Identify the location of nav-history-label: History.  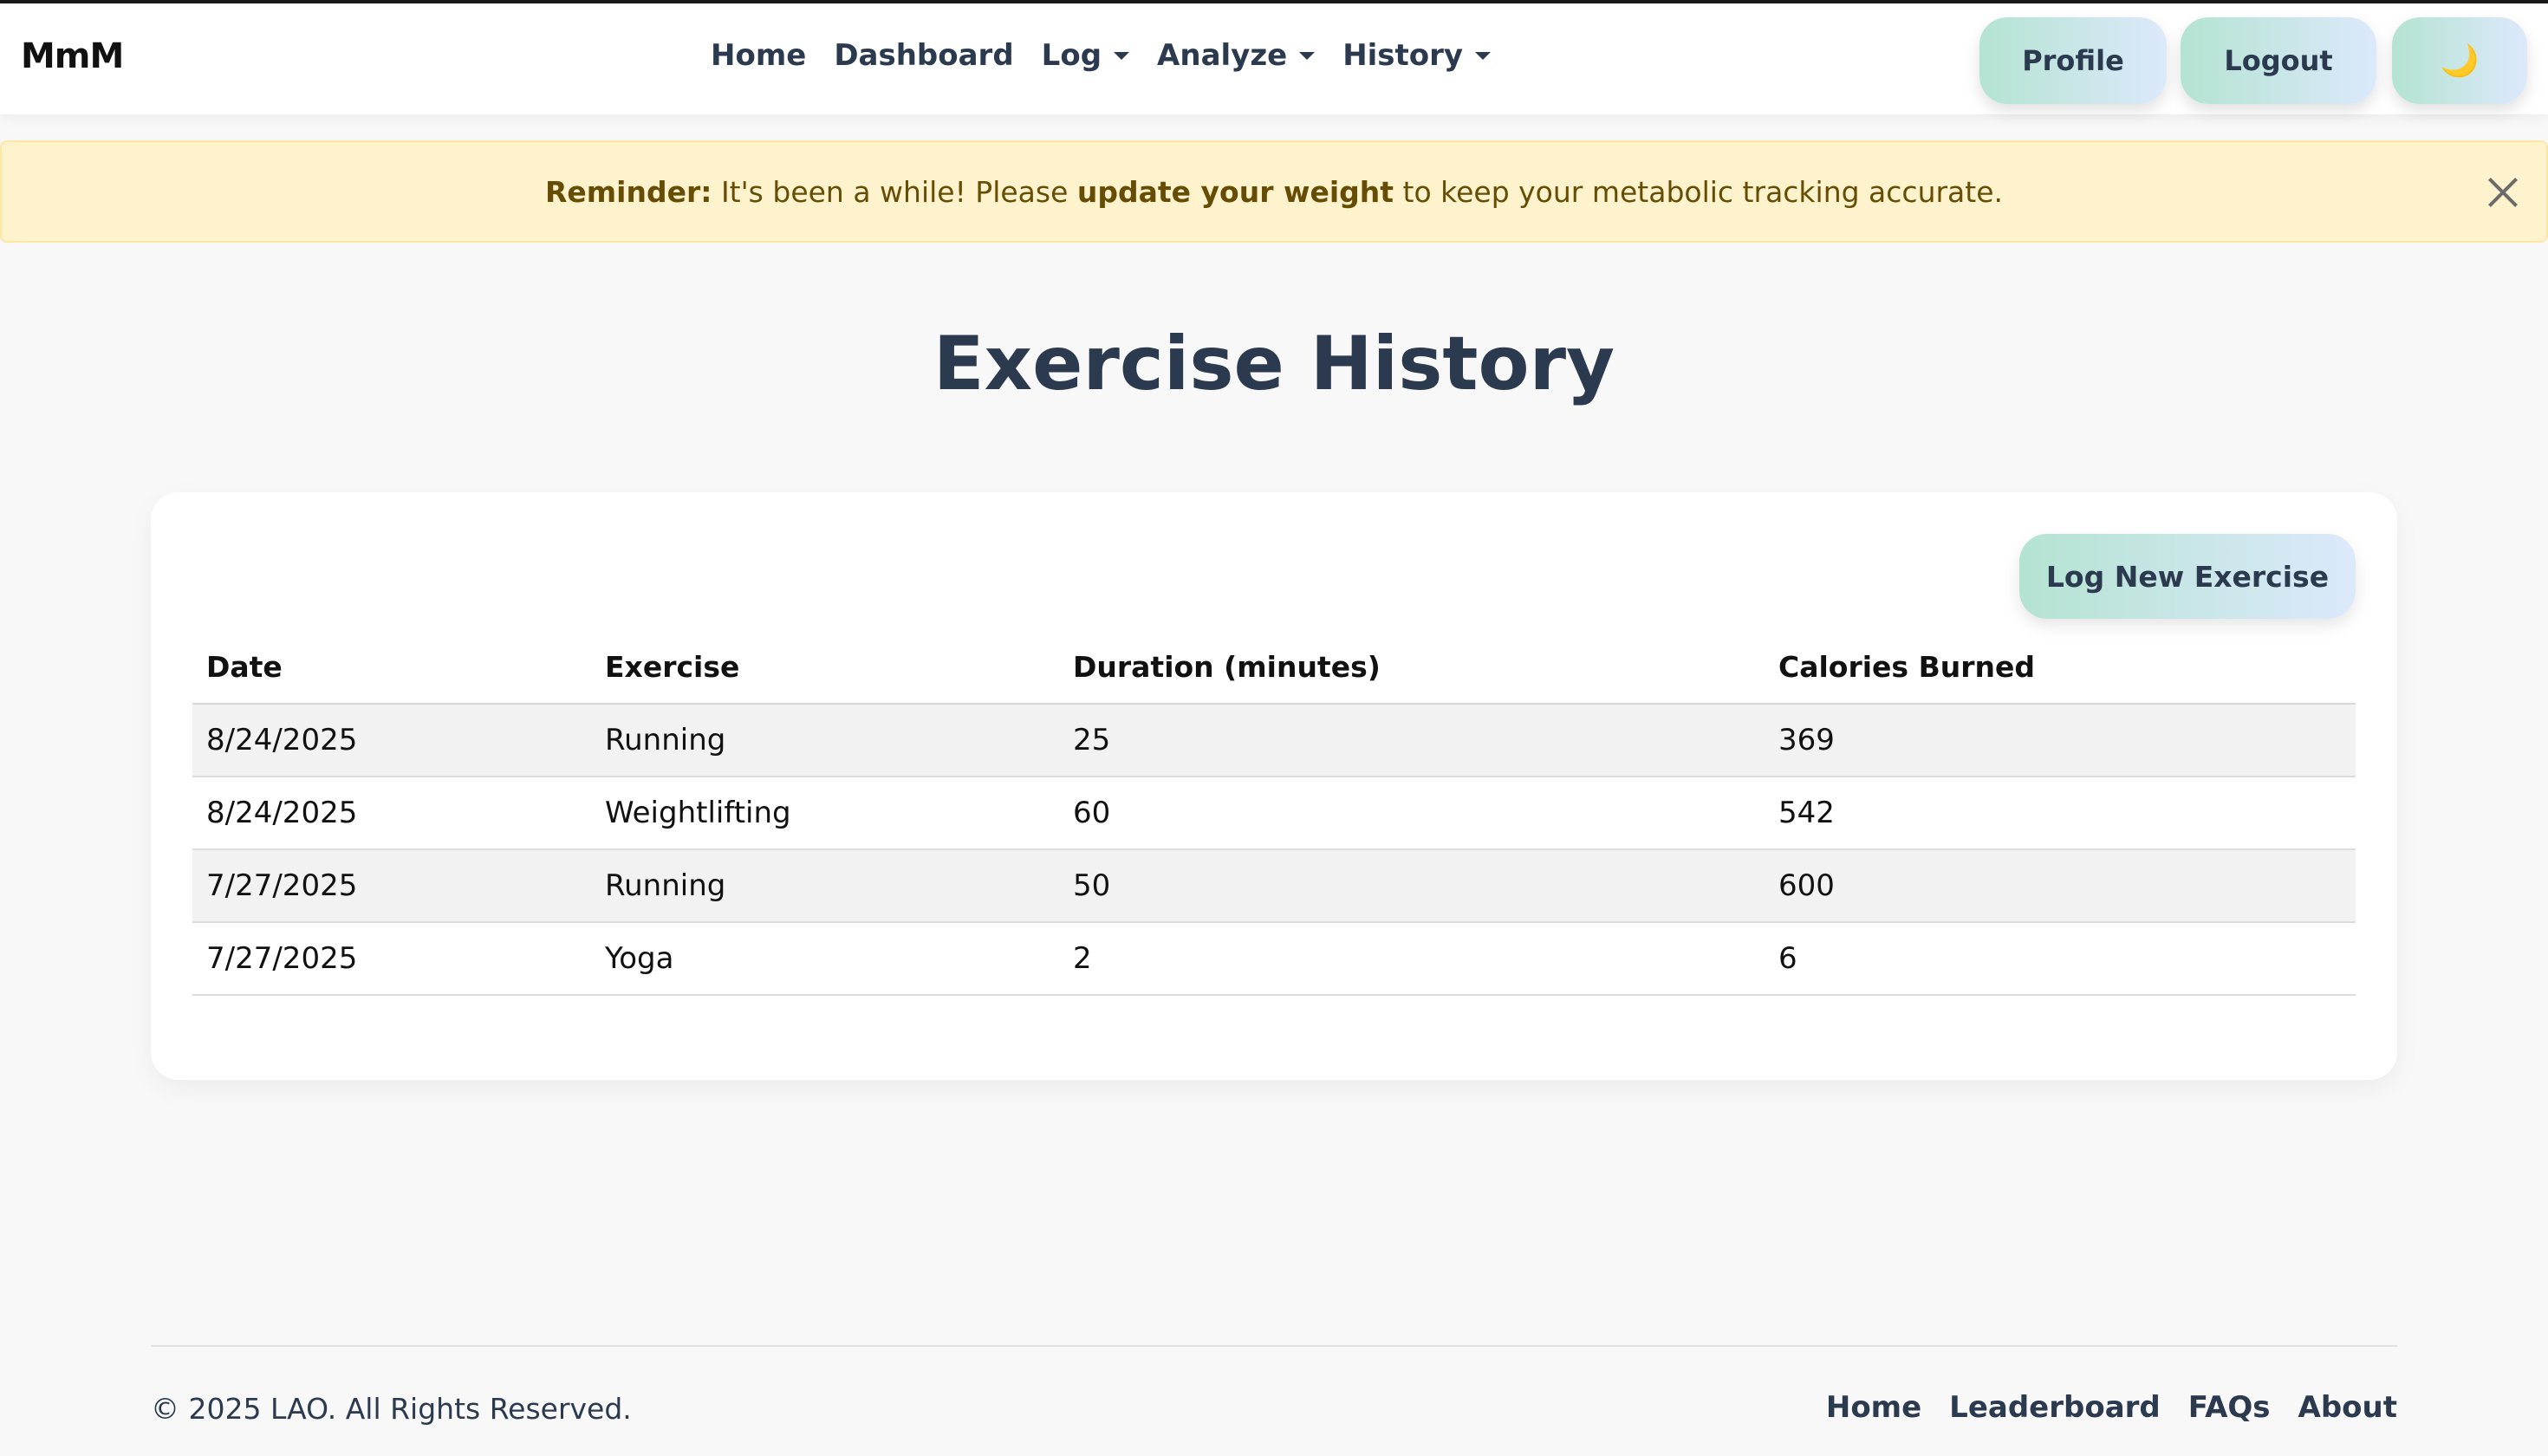
(1403, 55).